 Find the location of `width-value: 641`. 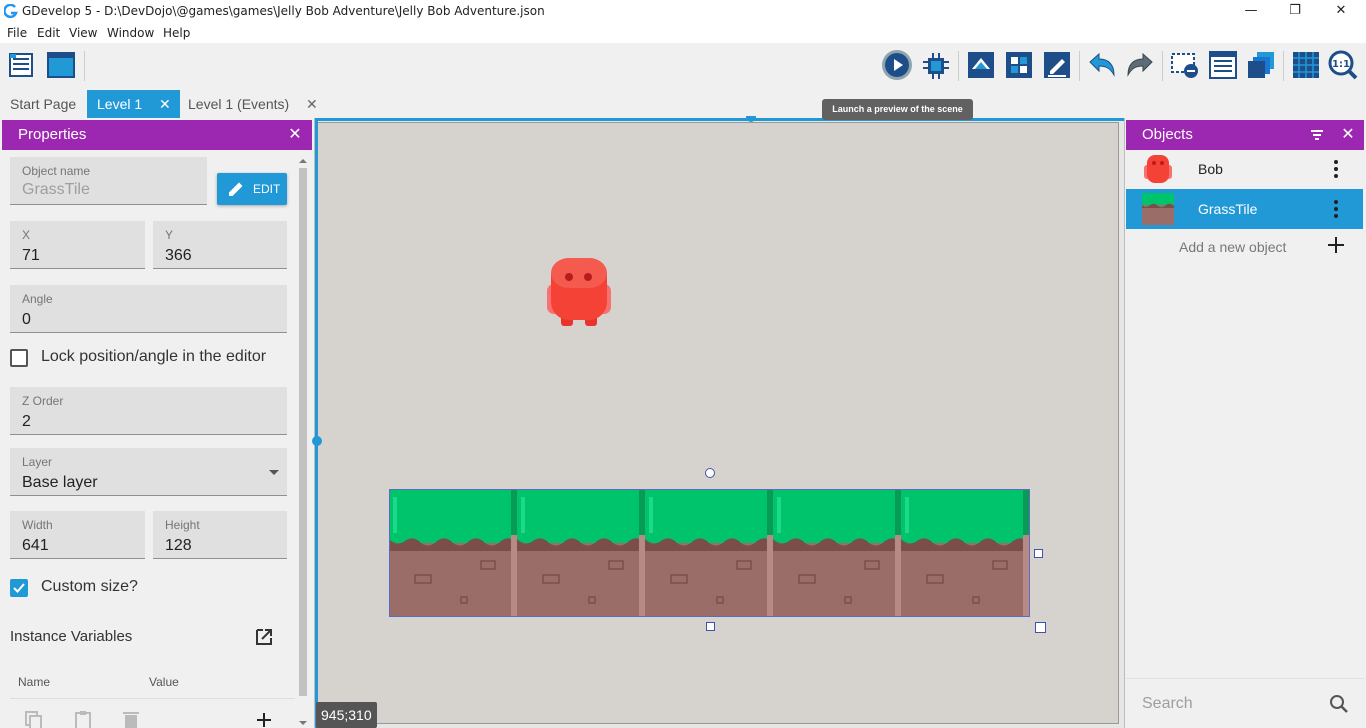

width-value: 641 is located at coordinates (35, 545).